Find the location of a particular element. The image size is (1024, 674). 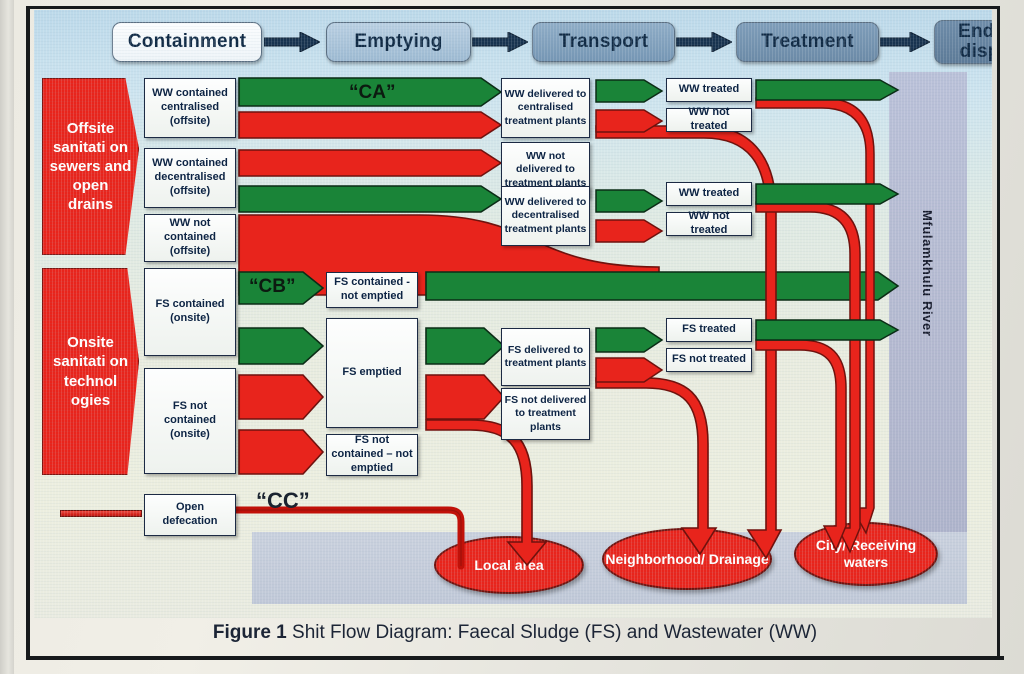

transport-label-1: WW not delivered to treatment plants is located at coordinates (545, 169).